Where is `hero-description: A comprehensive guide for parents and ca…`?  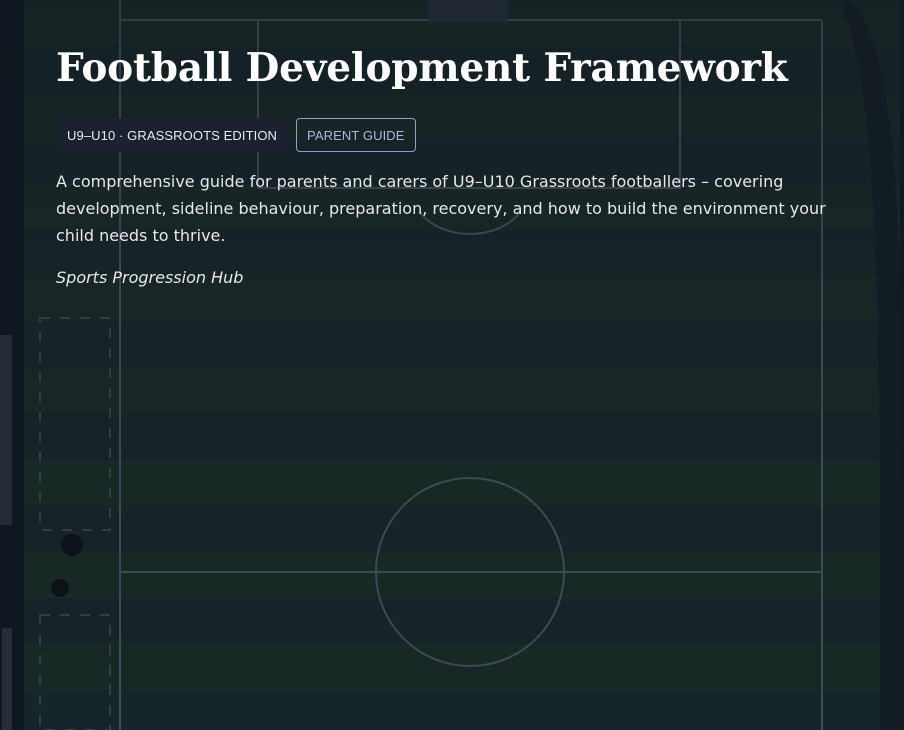 hero-description: A comprehensive guide for parents and ca… is located at coordinates (441, 208).